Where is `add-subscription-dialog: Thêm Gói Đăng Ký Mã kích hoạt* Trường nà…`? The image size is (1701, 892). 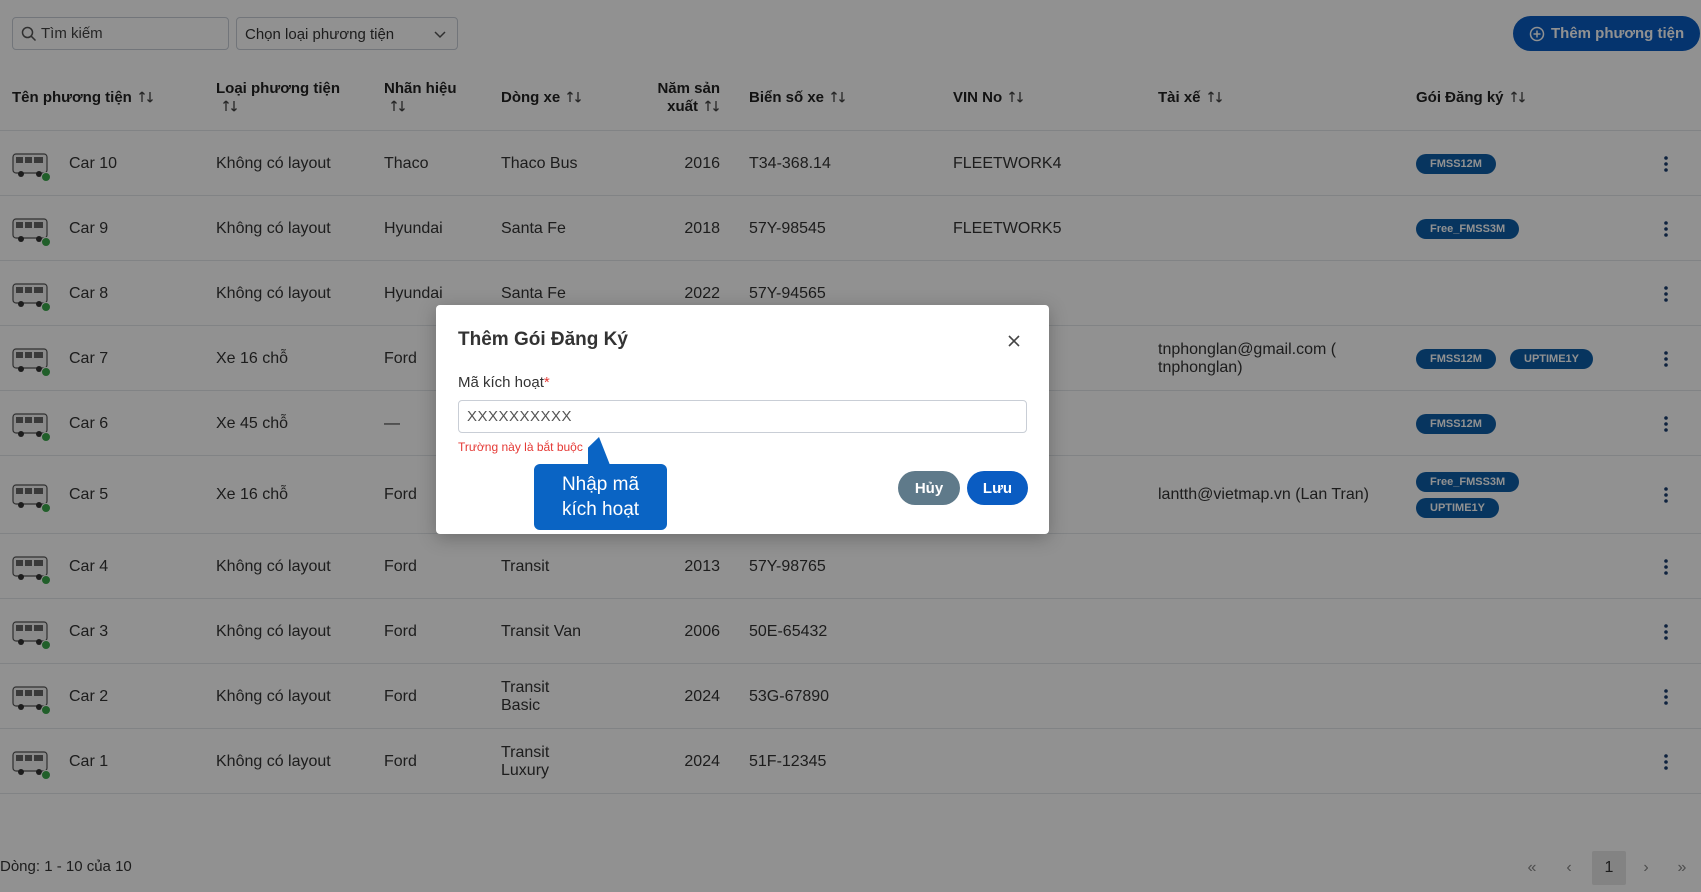 add-subscription-dialog: Thêm Gói Đăng Ký Mã kích hoạt* Trường nà… is located at coordinates (742, 419).